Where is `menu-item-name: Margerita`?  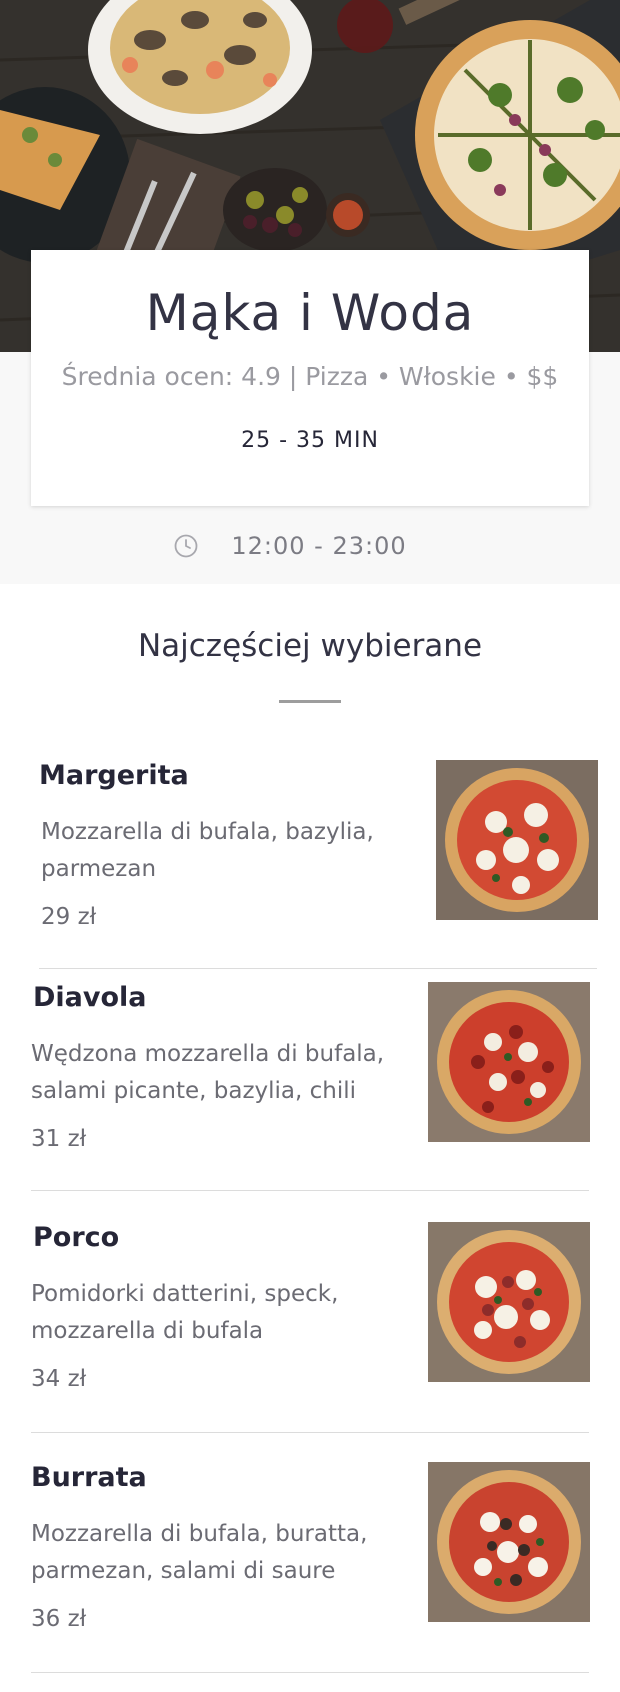
menu-item-name: Margerita is located at coordinates (114, 775).